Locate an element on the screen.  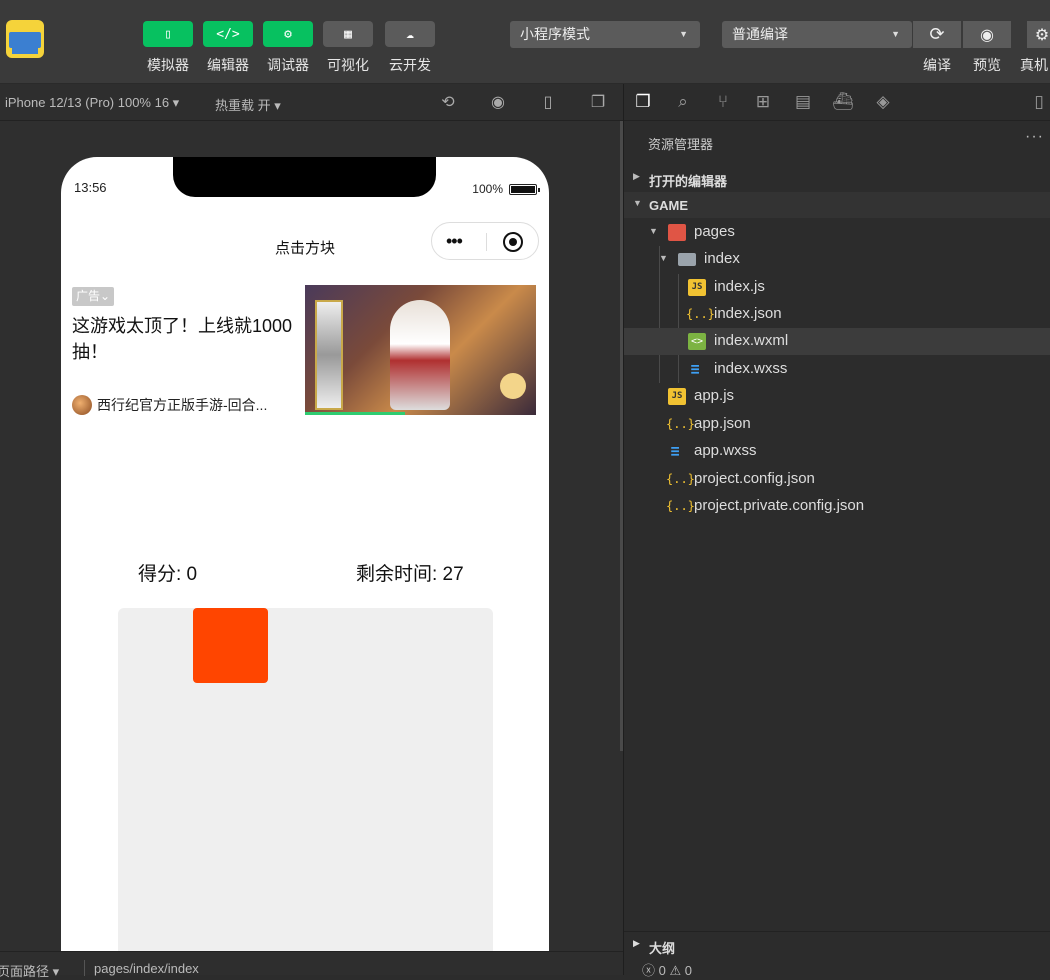
tree-item-index-folder: ▼ index is located at coordinates (837, 259).